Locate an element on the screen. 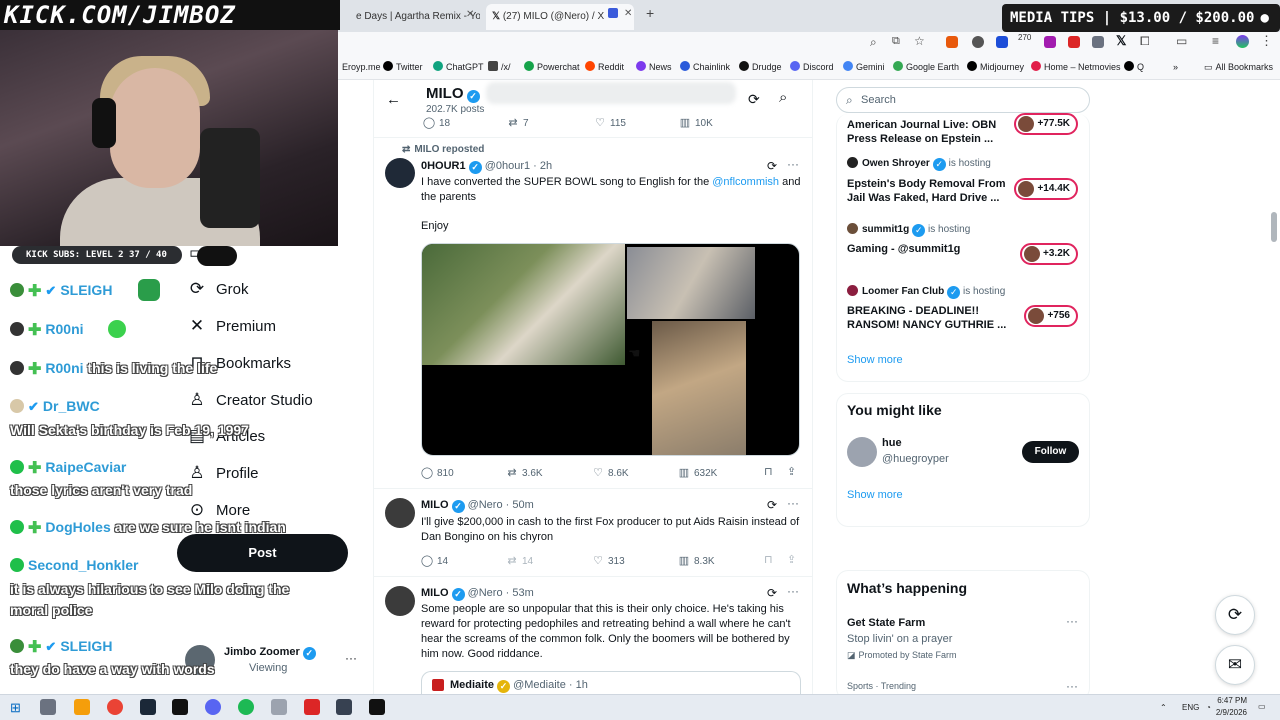 The image size is (1280, 720). extension-brave-icon is located at coordinates (952, 42).